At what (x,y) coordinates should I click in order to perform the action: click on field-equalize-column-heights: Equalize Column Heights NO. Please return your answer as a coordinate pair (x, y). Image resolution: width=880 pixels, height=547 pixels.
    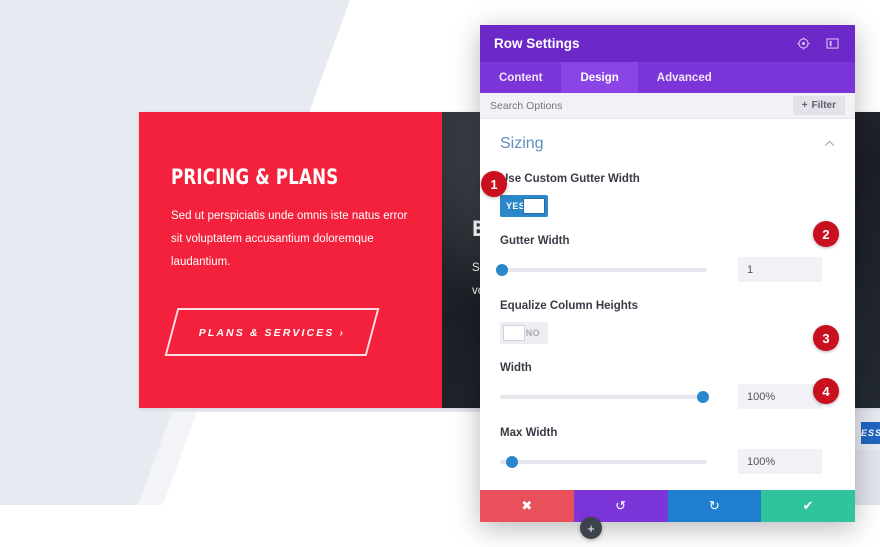
    Looking at the image, I should click on (667, 322).